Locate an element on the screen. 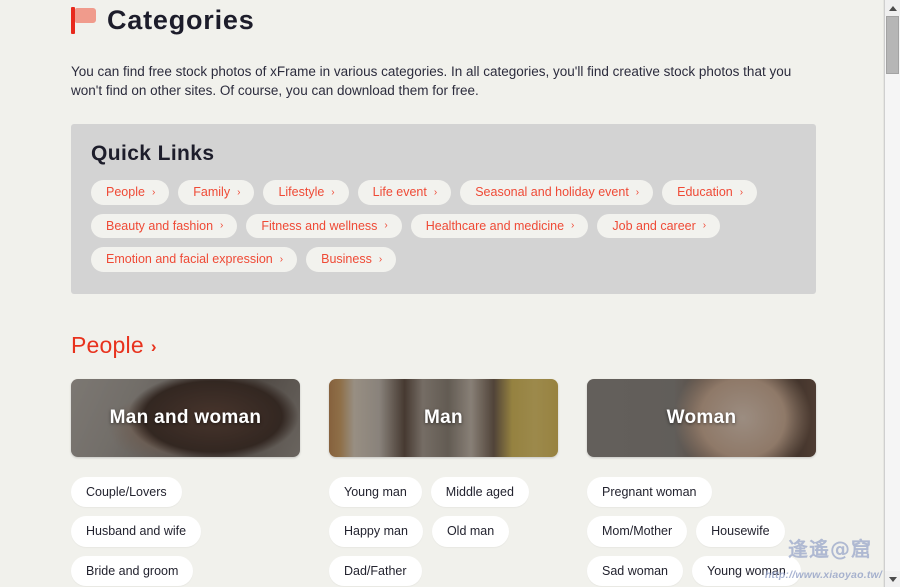 This screenshot has width=900, height=587. quick-link-seasonal-and-holiday-event: Seasonal and holiday event › is located at coordinates (557, 192).